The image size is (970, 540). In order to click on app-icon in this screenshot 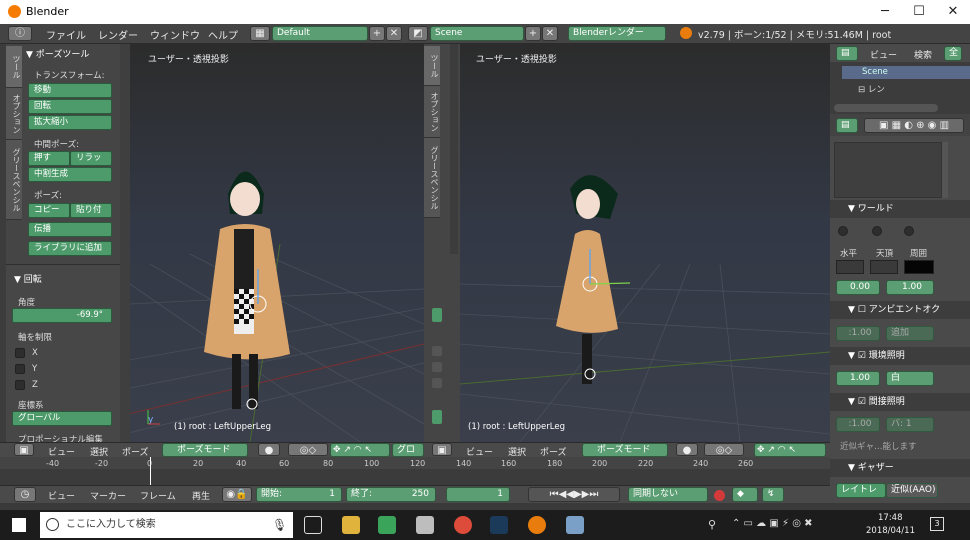, I will do `click(387, 525)`.